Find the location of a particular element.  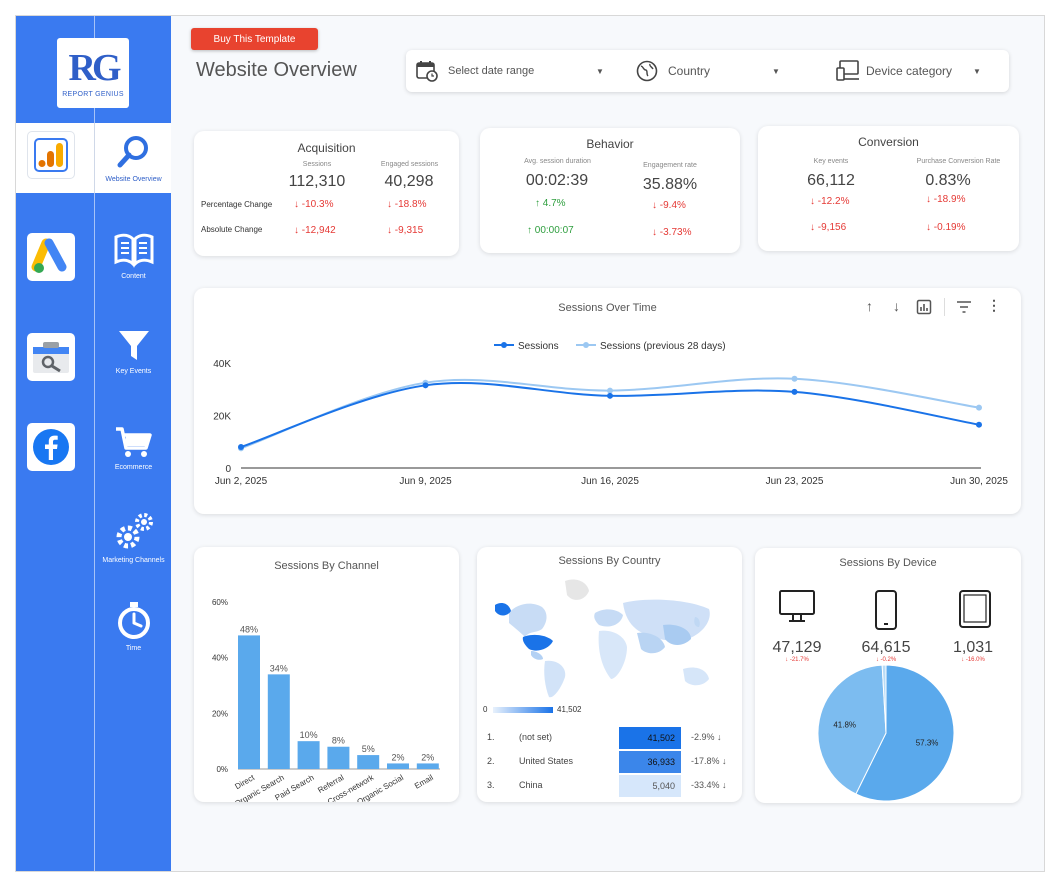

facebook-icon is located at coordinates (51, 447).